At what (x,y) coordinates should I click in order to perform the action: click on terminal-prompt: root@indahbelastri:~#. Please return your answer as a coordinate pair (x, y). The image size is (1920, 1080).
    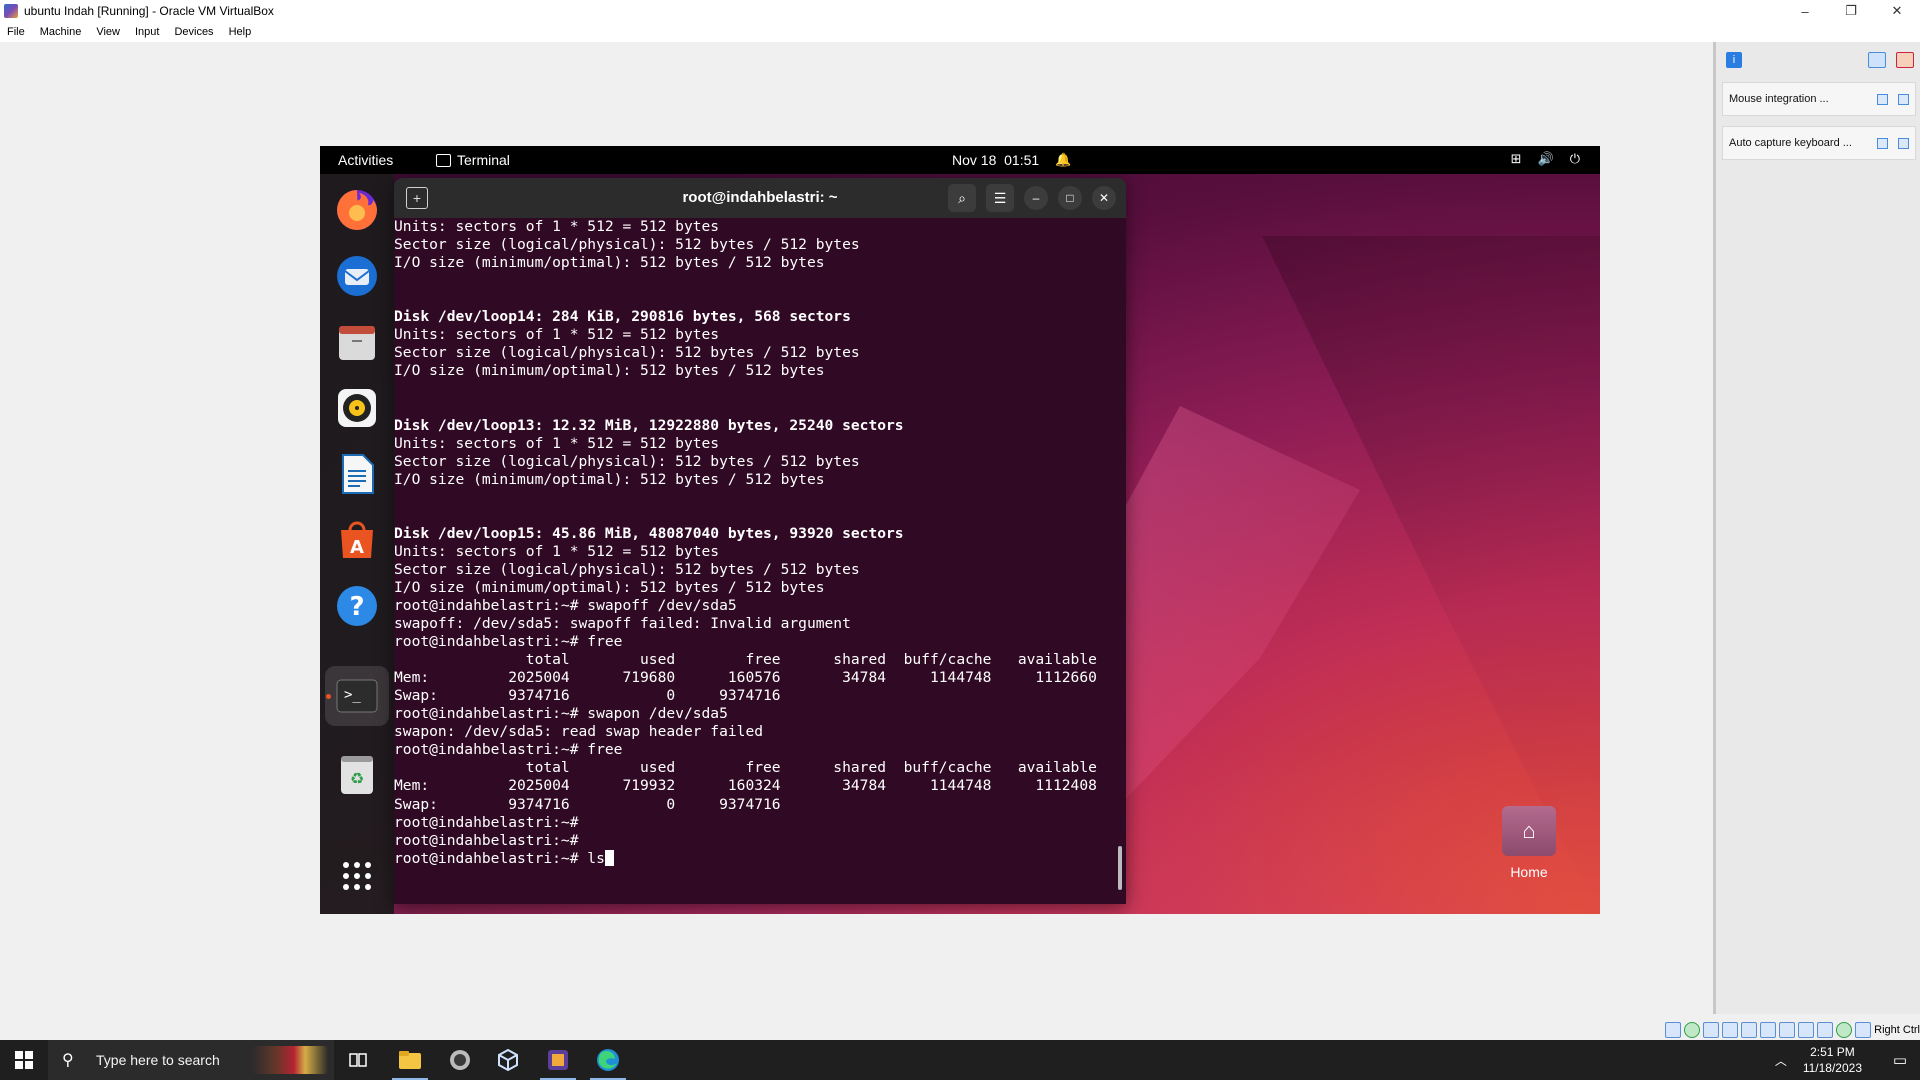
    Looking at the image, I should click on (491, 858).